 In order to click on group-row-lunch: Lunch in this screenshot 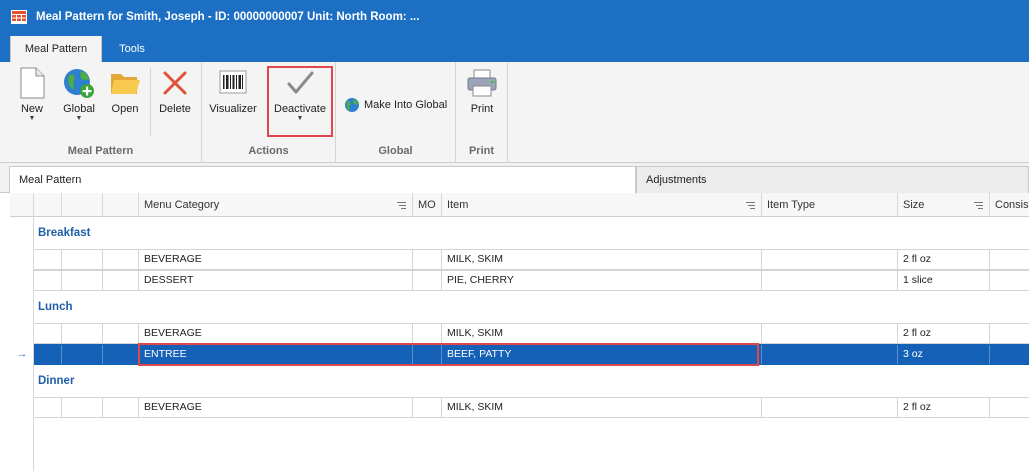, I will do `click(519, 308)`.